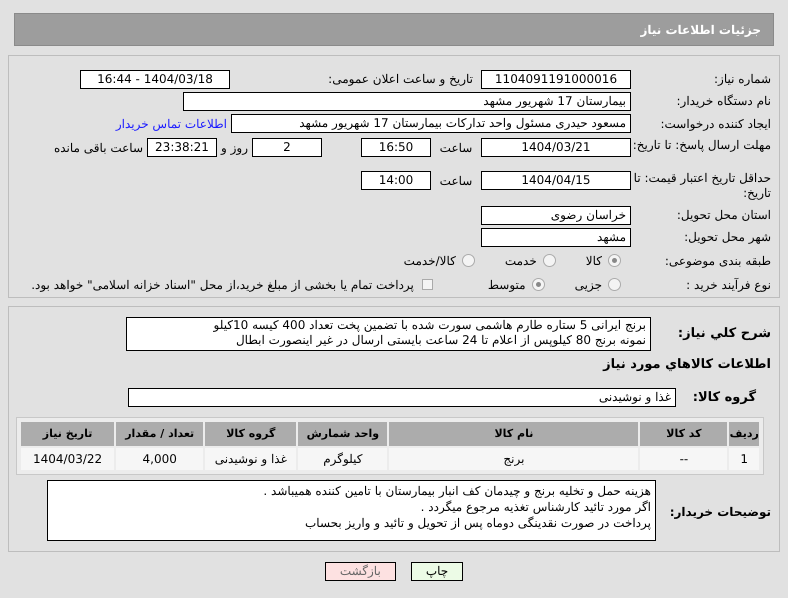  I want to click on description-field: برنج ایرانی 5 ستاره طارم هاشمی سورت شده با تضمین پخت تعداد 400 کیسه 10کیلو نمونه برنج 80 کیلوپس از اعلام تا 24 ساعت بایستی ارسال در غیر اینصورت ابطال, so click(388, 334).